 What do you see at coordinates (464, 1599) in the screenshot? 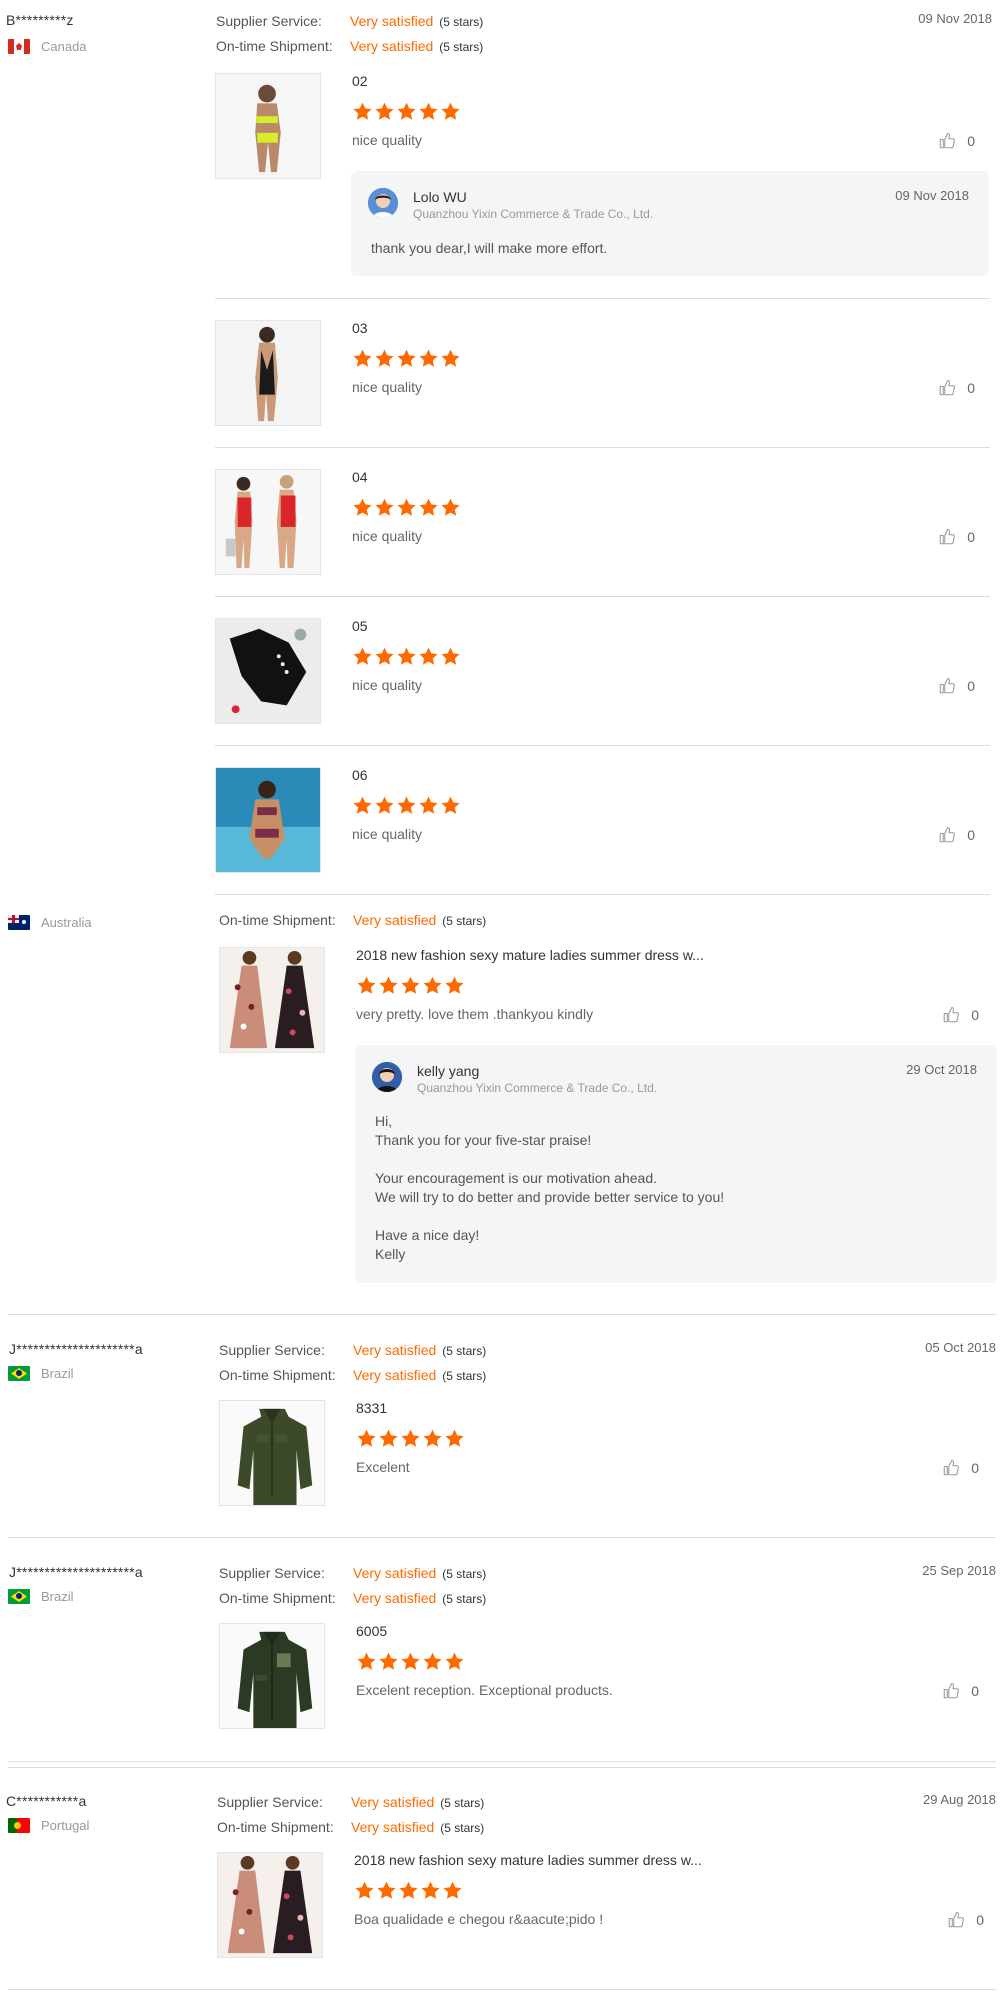
I see `shipment-stars: (5 stars)` at bounding box center [464, 1599].